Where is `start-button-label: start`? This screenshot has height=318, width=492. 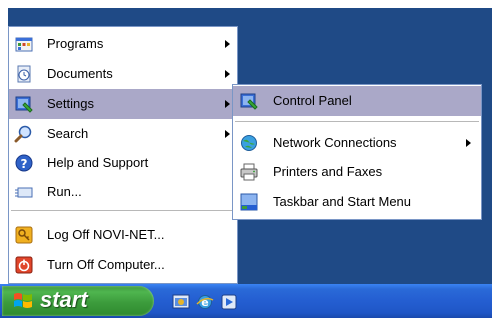
start-button-label: start is located at coordinates (64, 299).